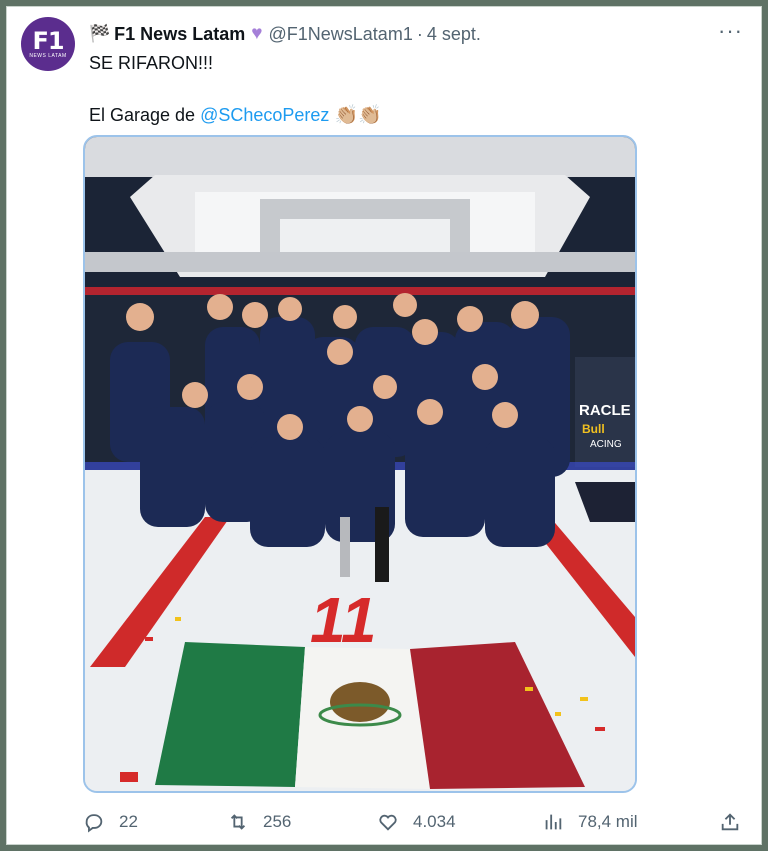 The height and width of the screenshot is (851, 768). Describe the element at coordinates (358, 115) in the screenshot. I see `clapping-hands-icon: 👏🏼👏🏼` at that location.